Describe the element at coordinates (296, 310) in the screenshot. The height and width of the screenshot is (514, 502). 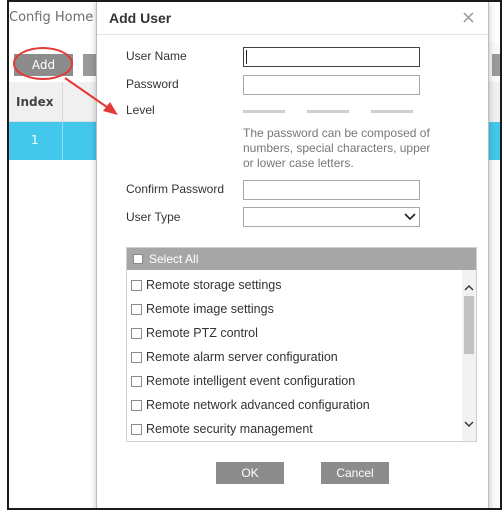
I see `permission-item: Remote image settings` at that location.